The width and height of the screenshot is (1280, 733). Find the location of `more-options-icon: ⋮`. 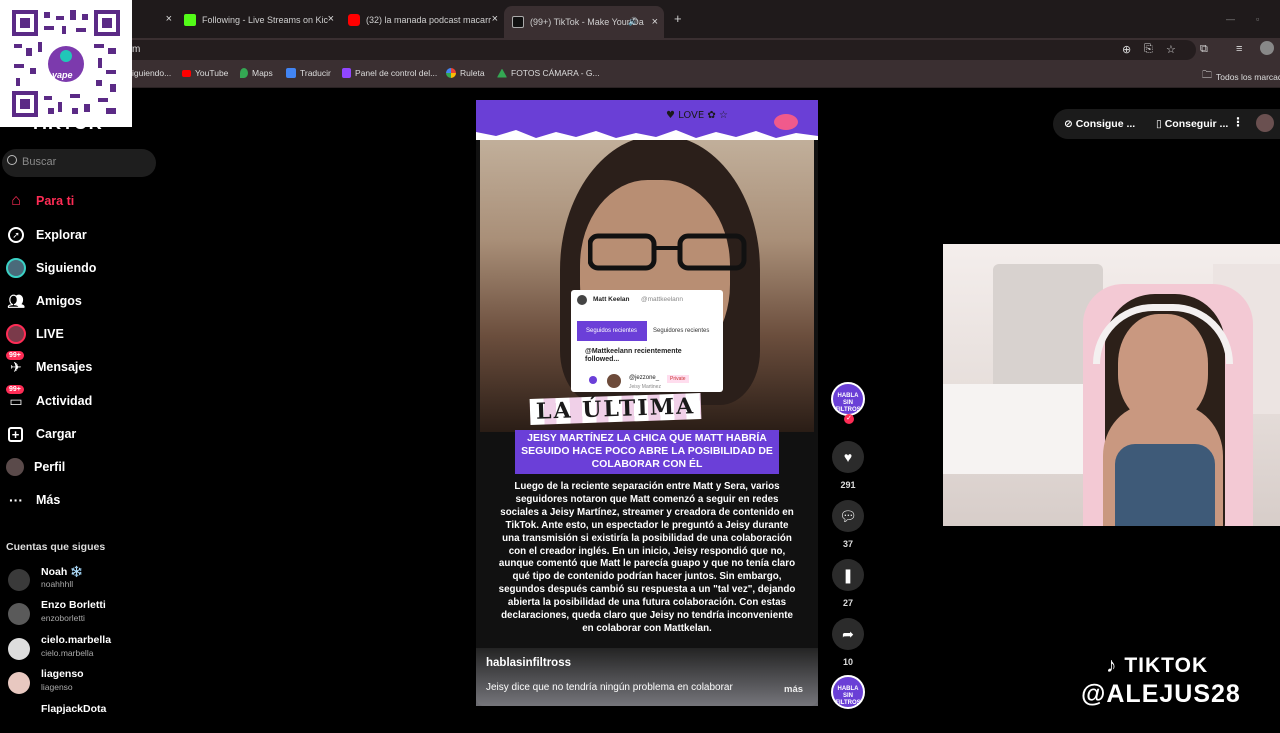

more-options-icon: ⋮ is located at coordinates (1238, 122).